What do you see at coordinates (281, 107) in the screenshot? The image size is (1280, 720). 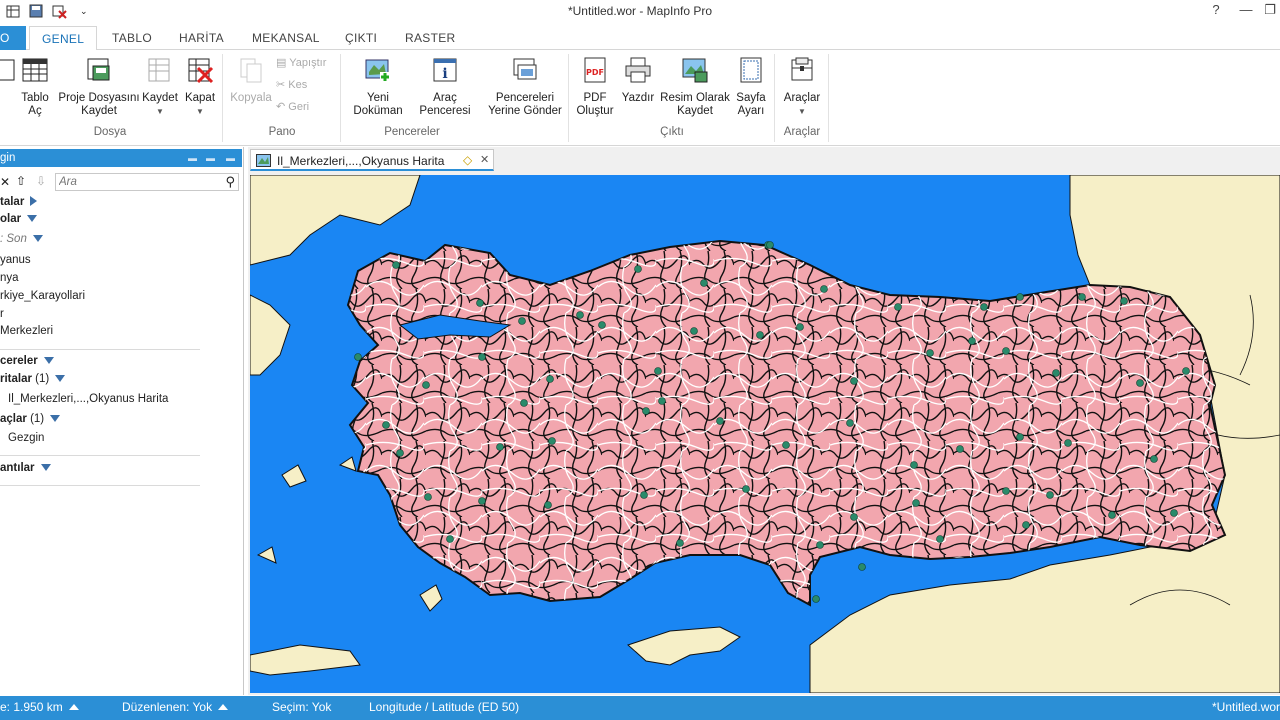 I see `undo-icon: ↶` at bounding box center [281, 107].